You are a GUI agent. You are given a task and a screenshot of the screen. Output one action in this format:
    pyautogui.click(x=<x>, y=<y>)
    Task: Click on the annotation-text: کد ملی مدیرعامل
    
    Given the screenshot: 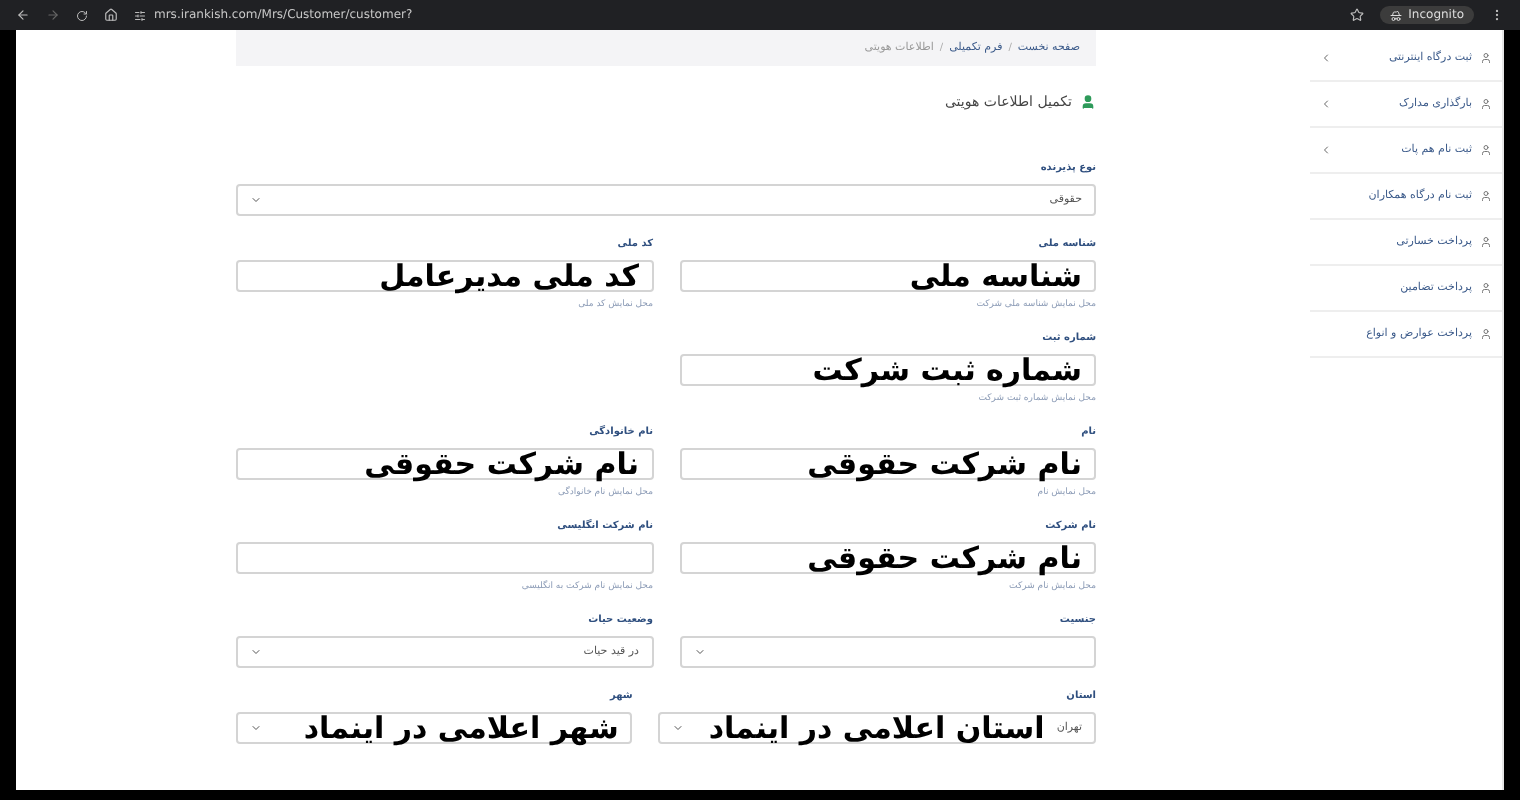 What is the action you would take?
    pyautogui.click(x=509, y=276)
    